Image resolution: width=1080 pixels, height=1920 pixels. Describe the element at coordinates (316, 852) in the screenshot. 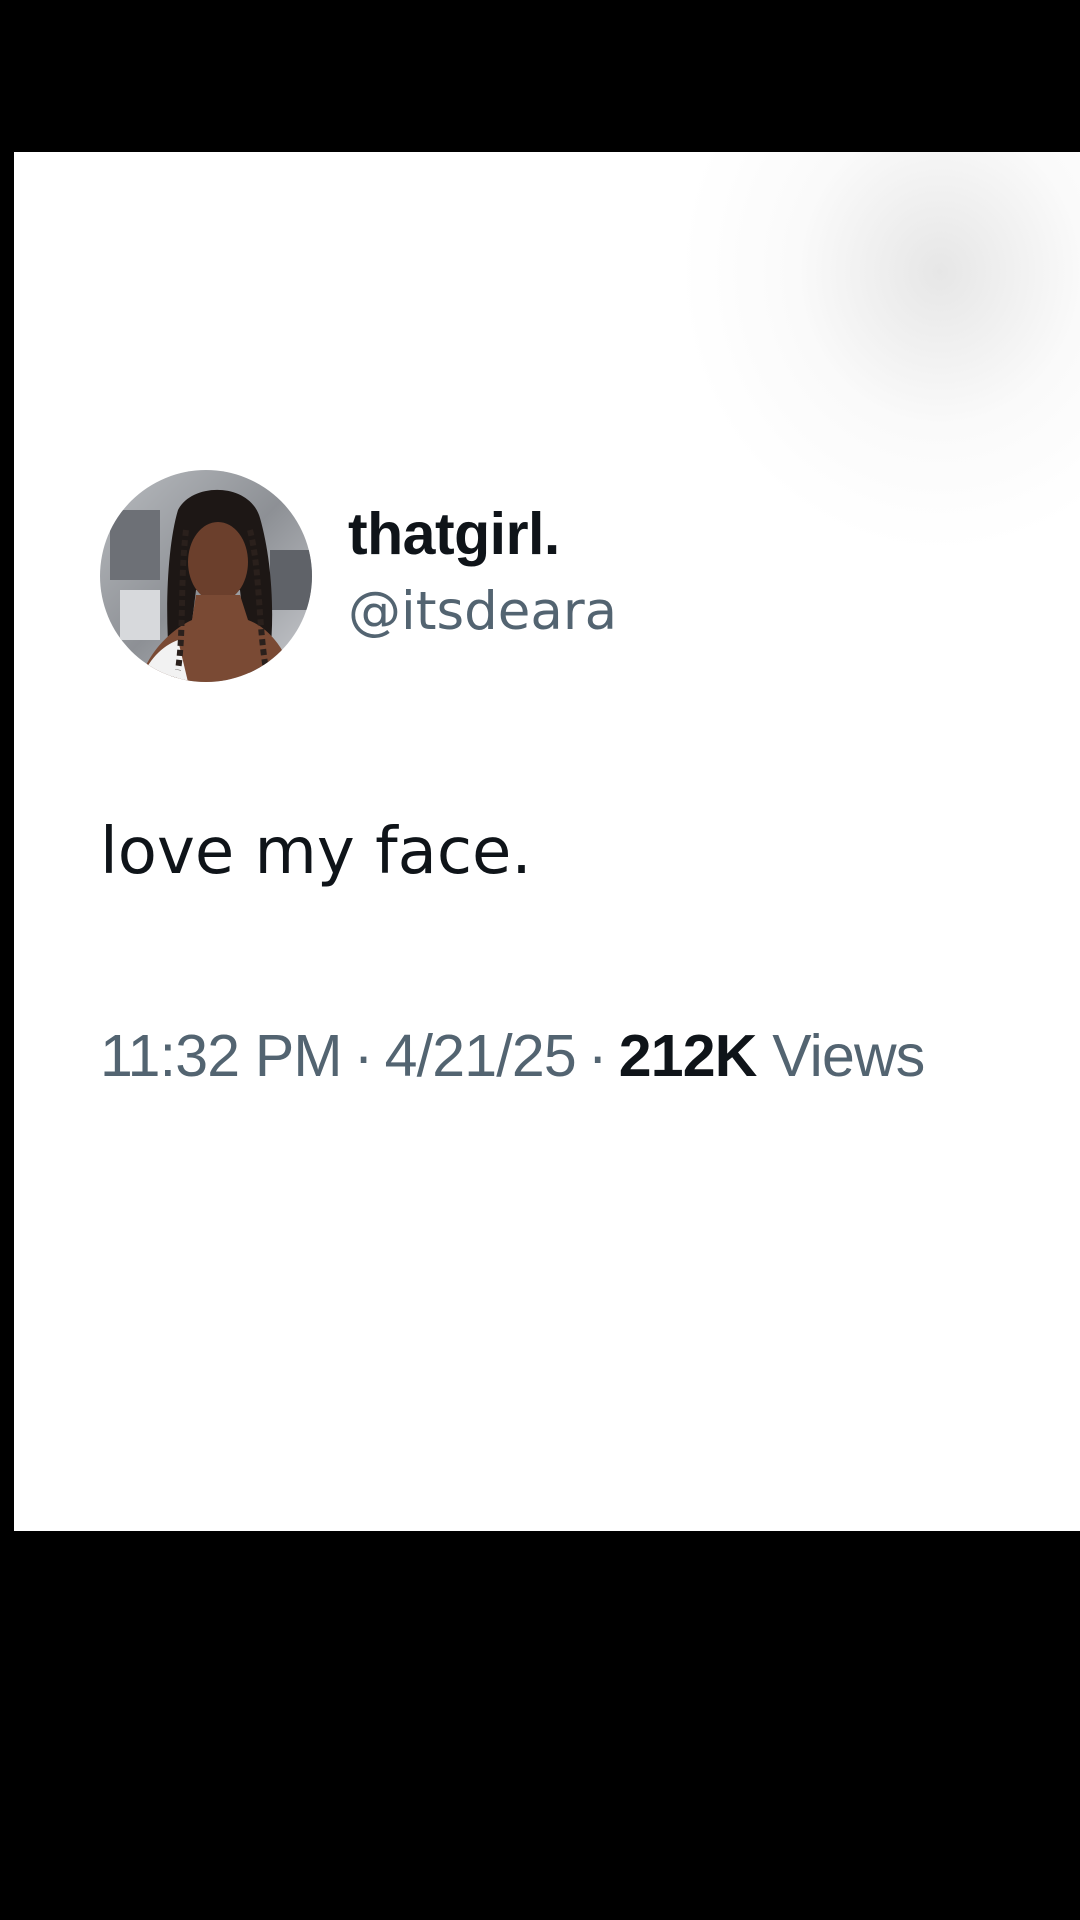

I see `tweet-text: love my face.` at that location.